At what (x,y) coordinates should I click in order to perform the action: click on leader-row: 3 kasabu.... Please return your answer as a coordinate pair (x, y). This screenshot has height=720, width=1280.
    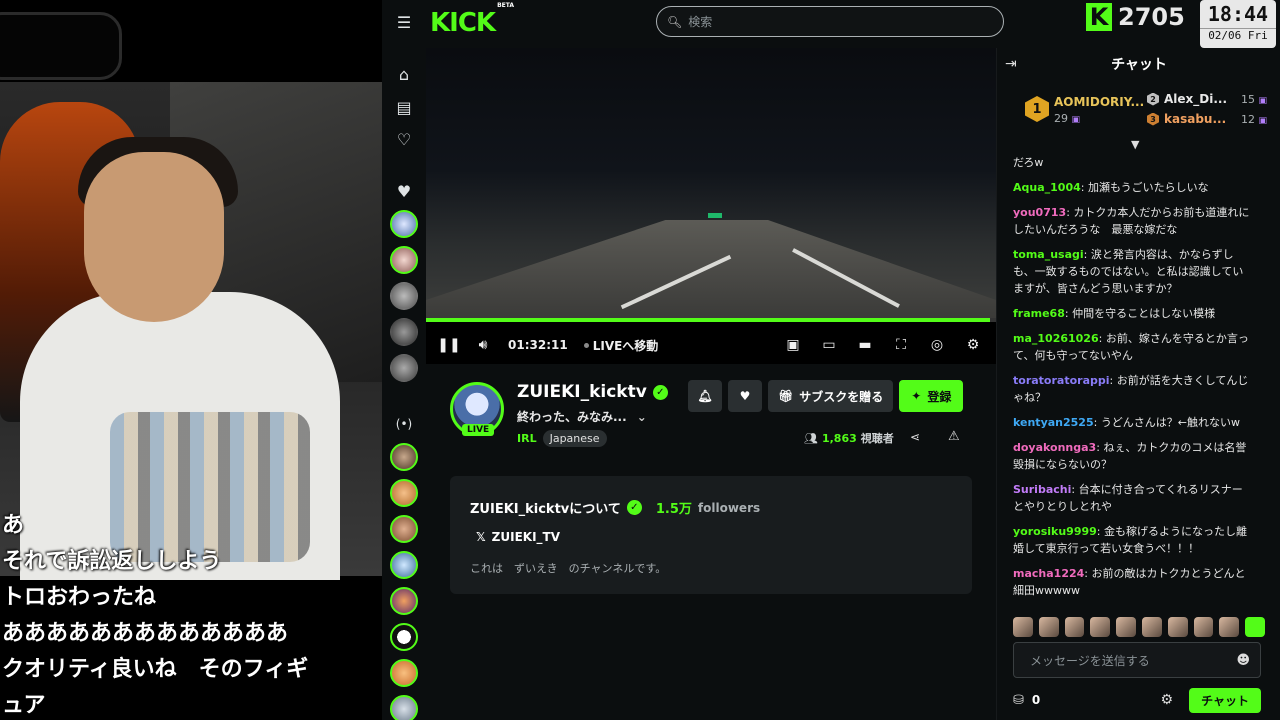
    Looking at the image, I should click on (1186, 119).